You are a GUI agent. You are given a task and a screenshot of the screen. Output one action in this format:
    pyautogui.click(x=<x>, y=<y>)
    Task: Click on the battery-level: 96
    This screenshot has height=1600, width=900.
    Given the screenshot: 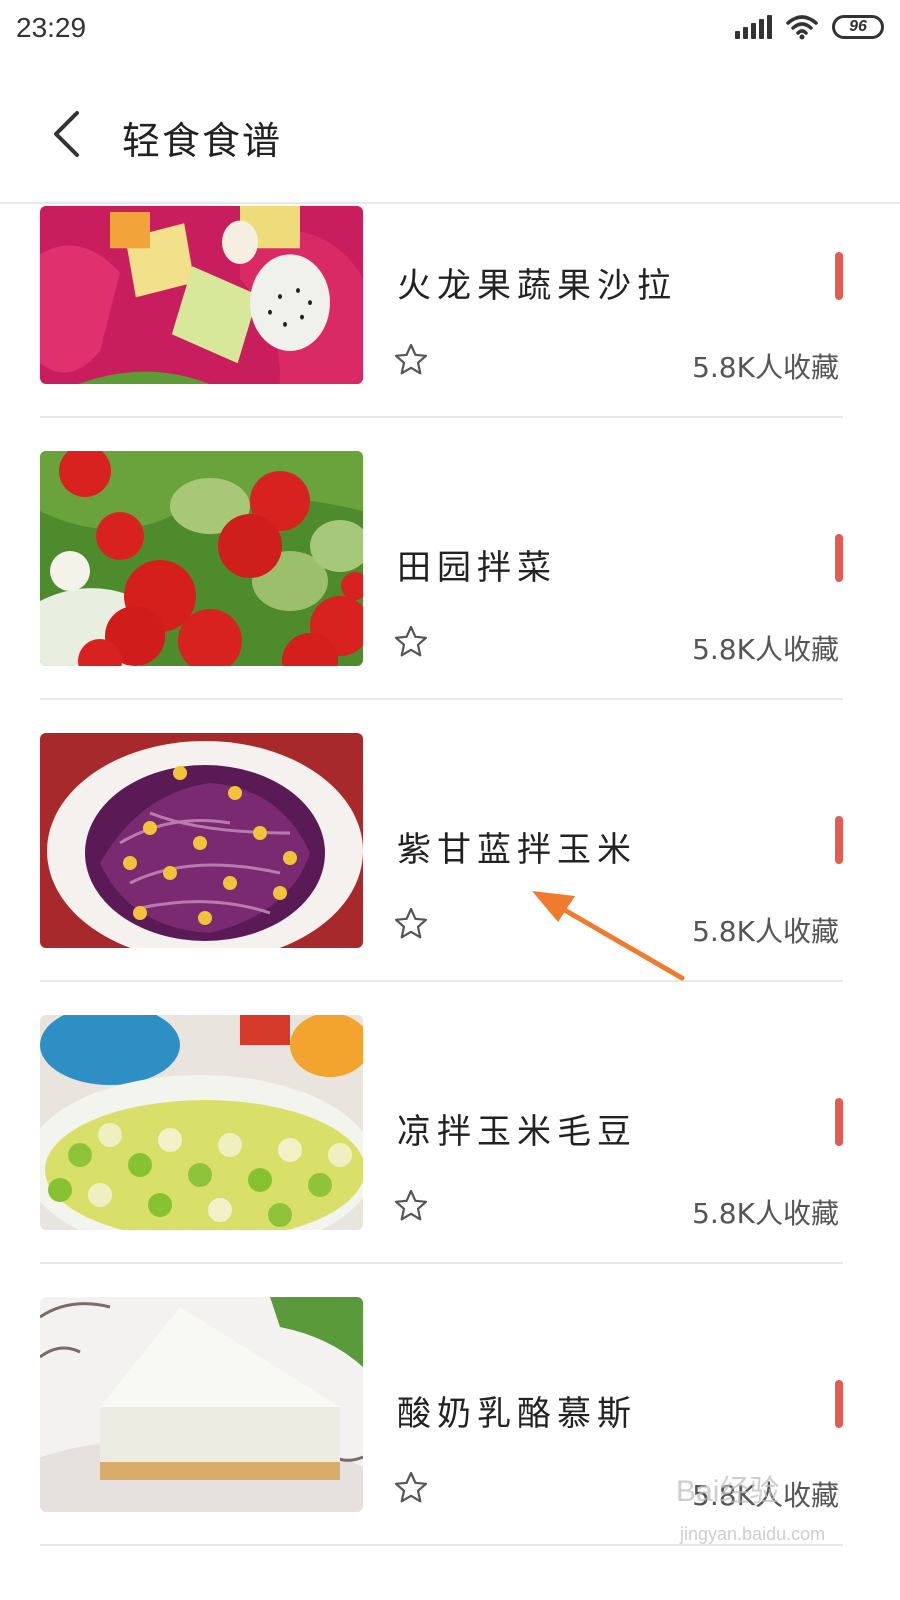 What is the action you would take?
    pyautogui.click(x=858, y=26)
    